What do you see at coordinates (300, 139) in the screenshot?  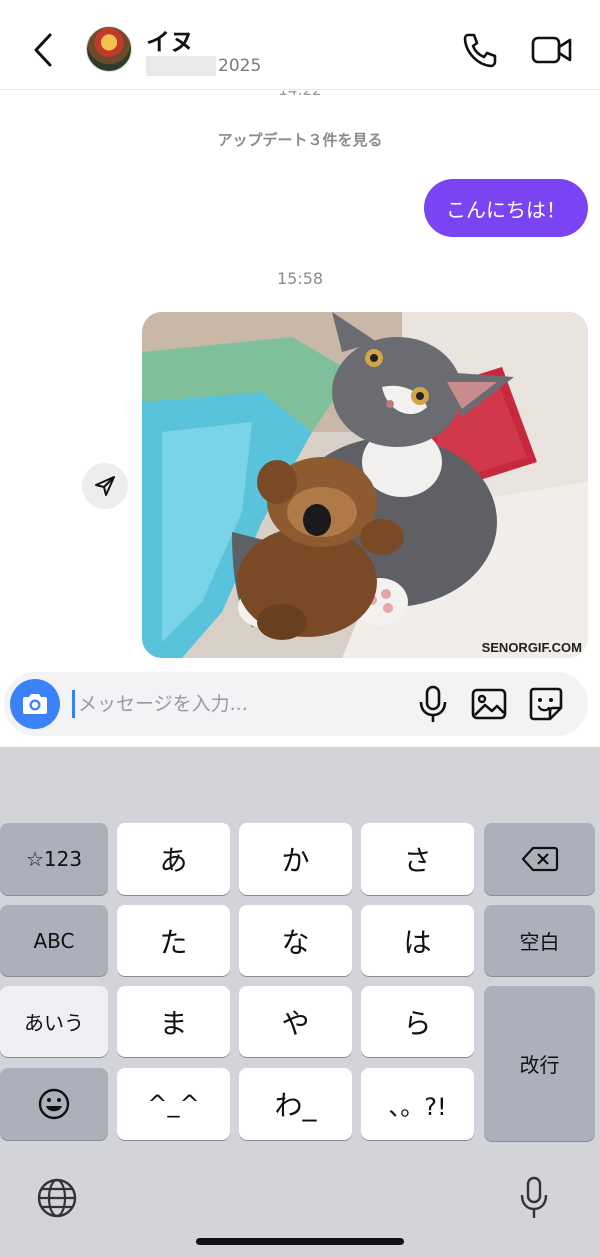 I see `see-updates-link: アップデート３件を見る` at bounding box center [300, 139].